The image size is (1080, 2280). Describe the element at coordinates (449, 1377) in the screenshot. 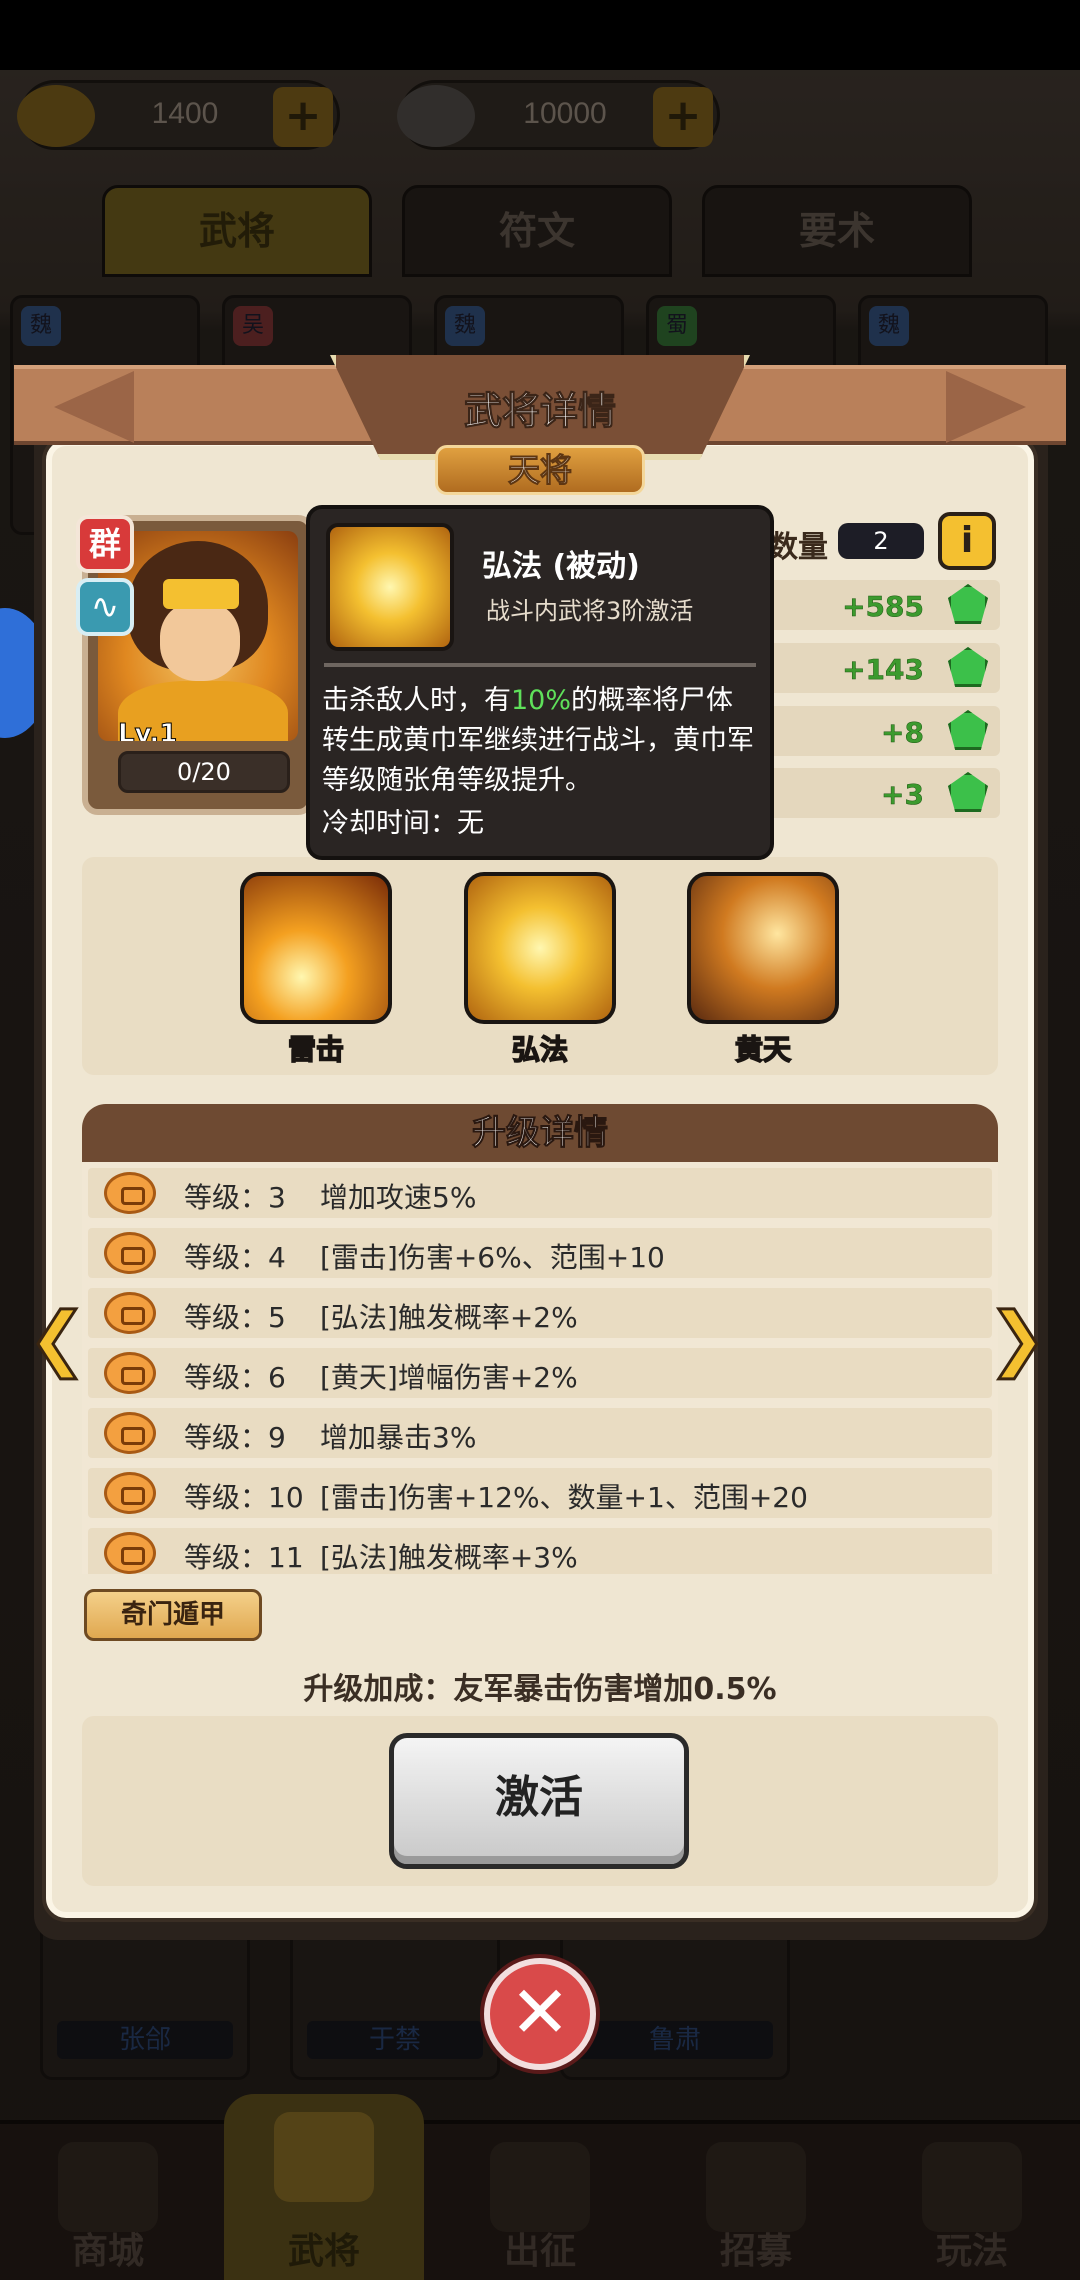

I see `upgrade-description: [黄天]增幅伤害+2%` at that location.